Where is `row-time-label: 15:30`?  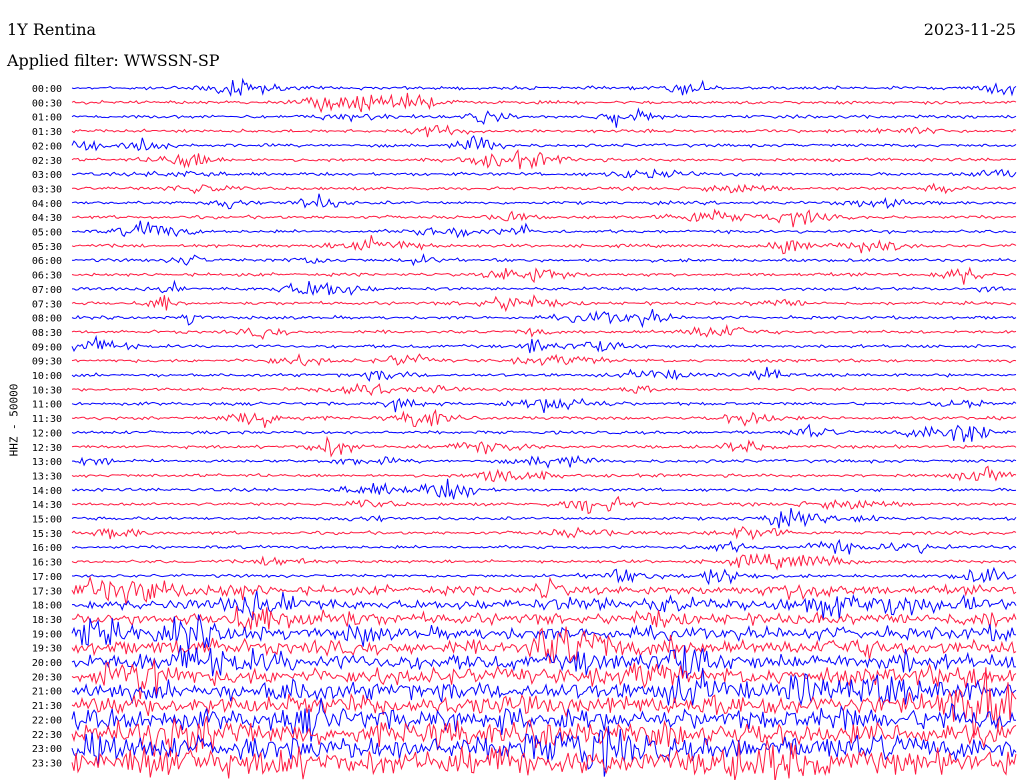 row-time-label: 15:30 is located at coordinates (47, 534).